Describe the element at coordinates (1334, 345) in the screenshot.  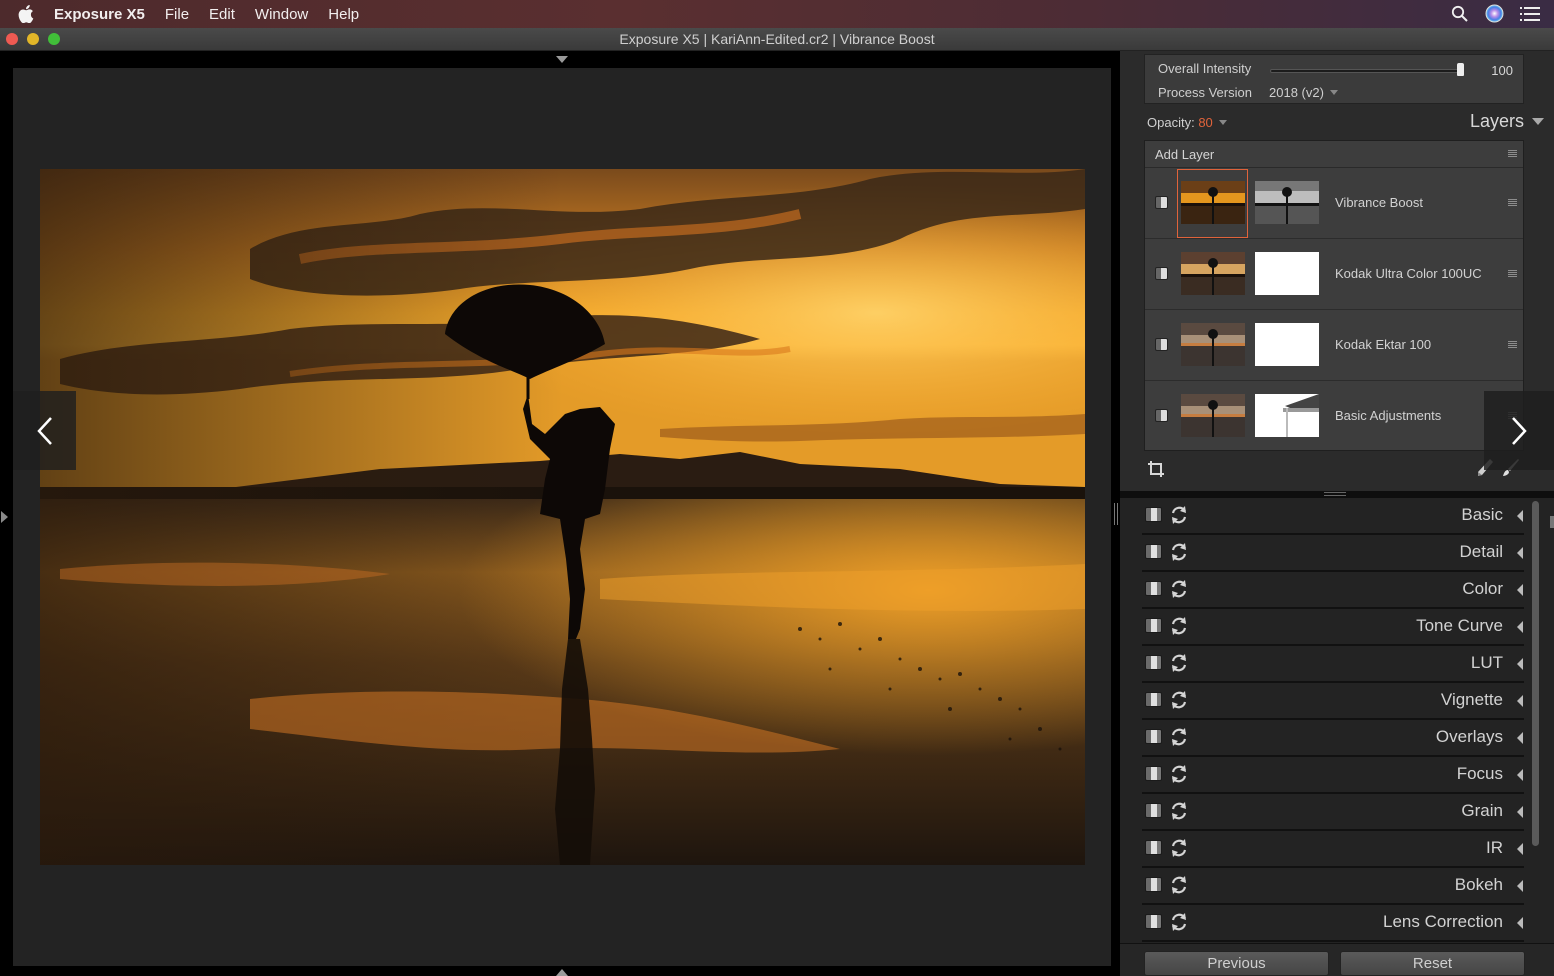
I see `layer-row: Kodak Ektar 100` at that location.